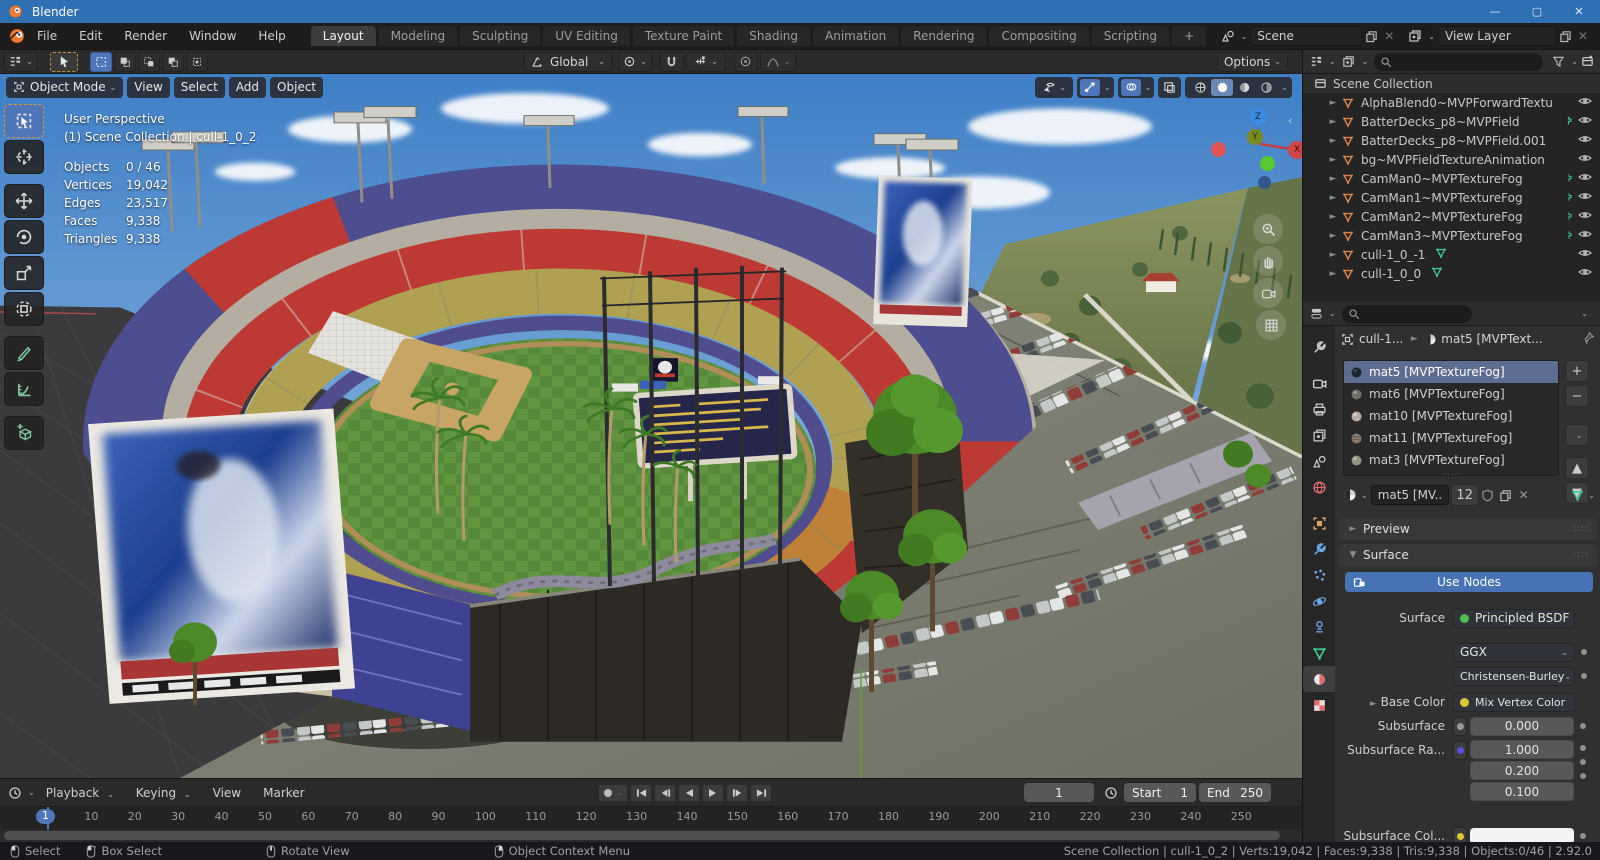 The image size is (1600, 860). I want to click on shading-wireframe-button, so click(1200, 87).